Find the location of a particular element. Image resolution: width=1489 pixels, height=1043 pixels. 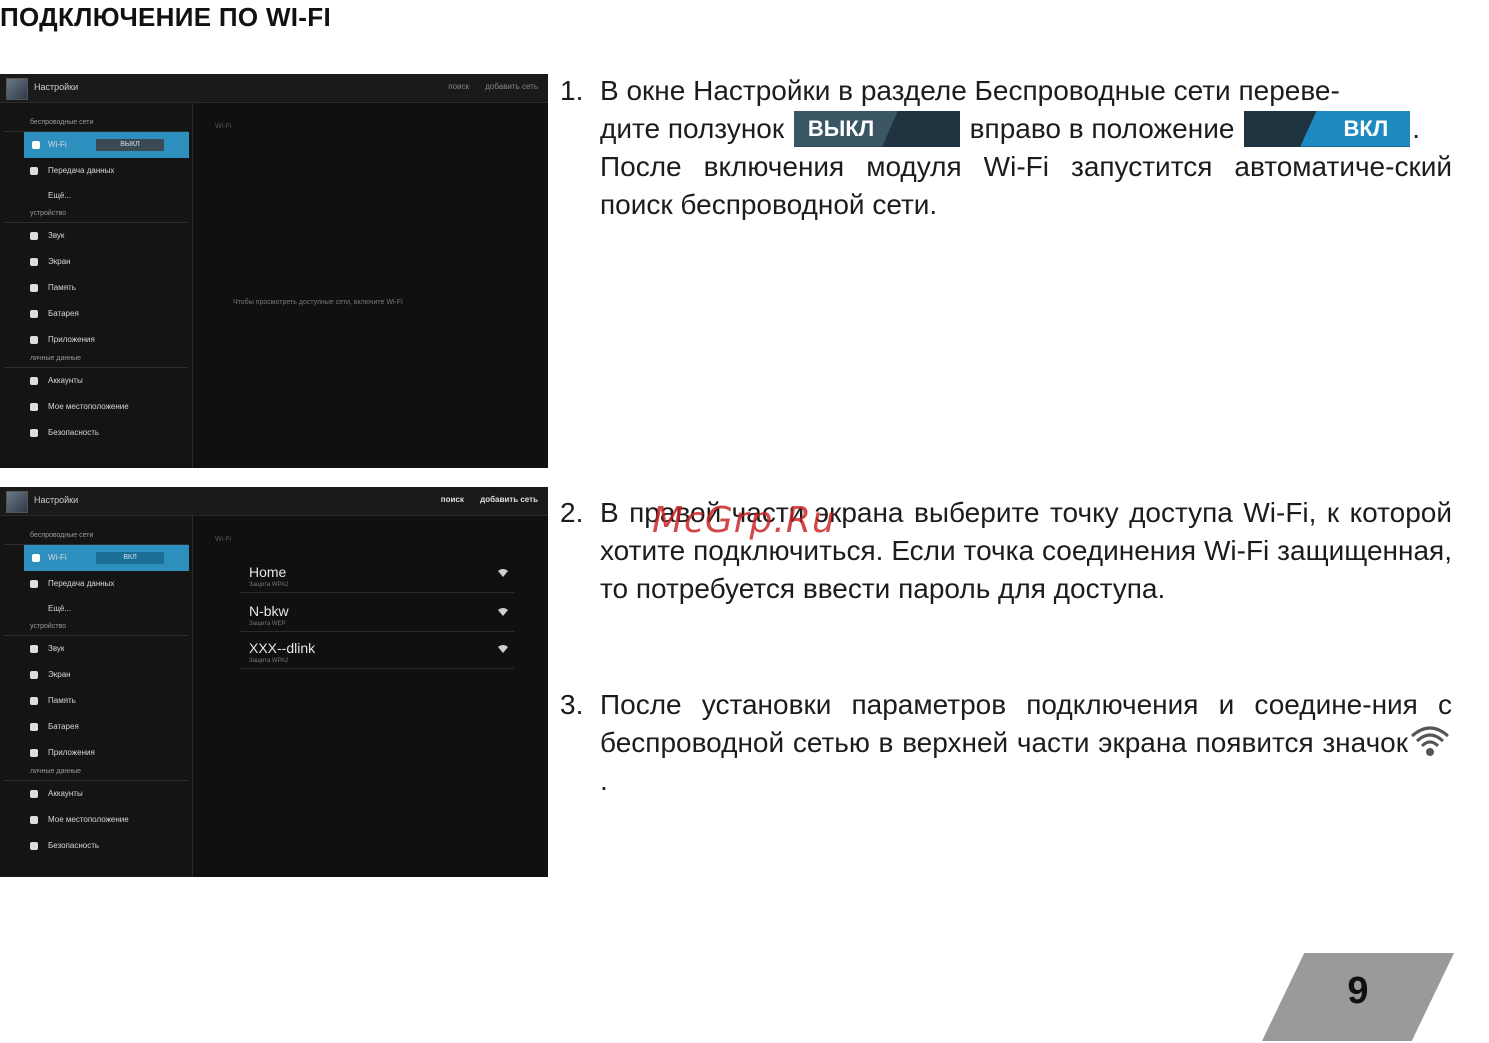

network-name: N-bkw is located at coordinates (269, 611).